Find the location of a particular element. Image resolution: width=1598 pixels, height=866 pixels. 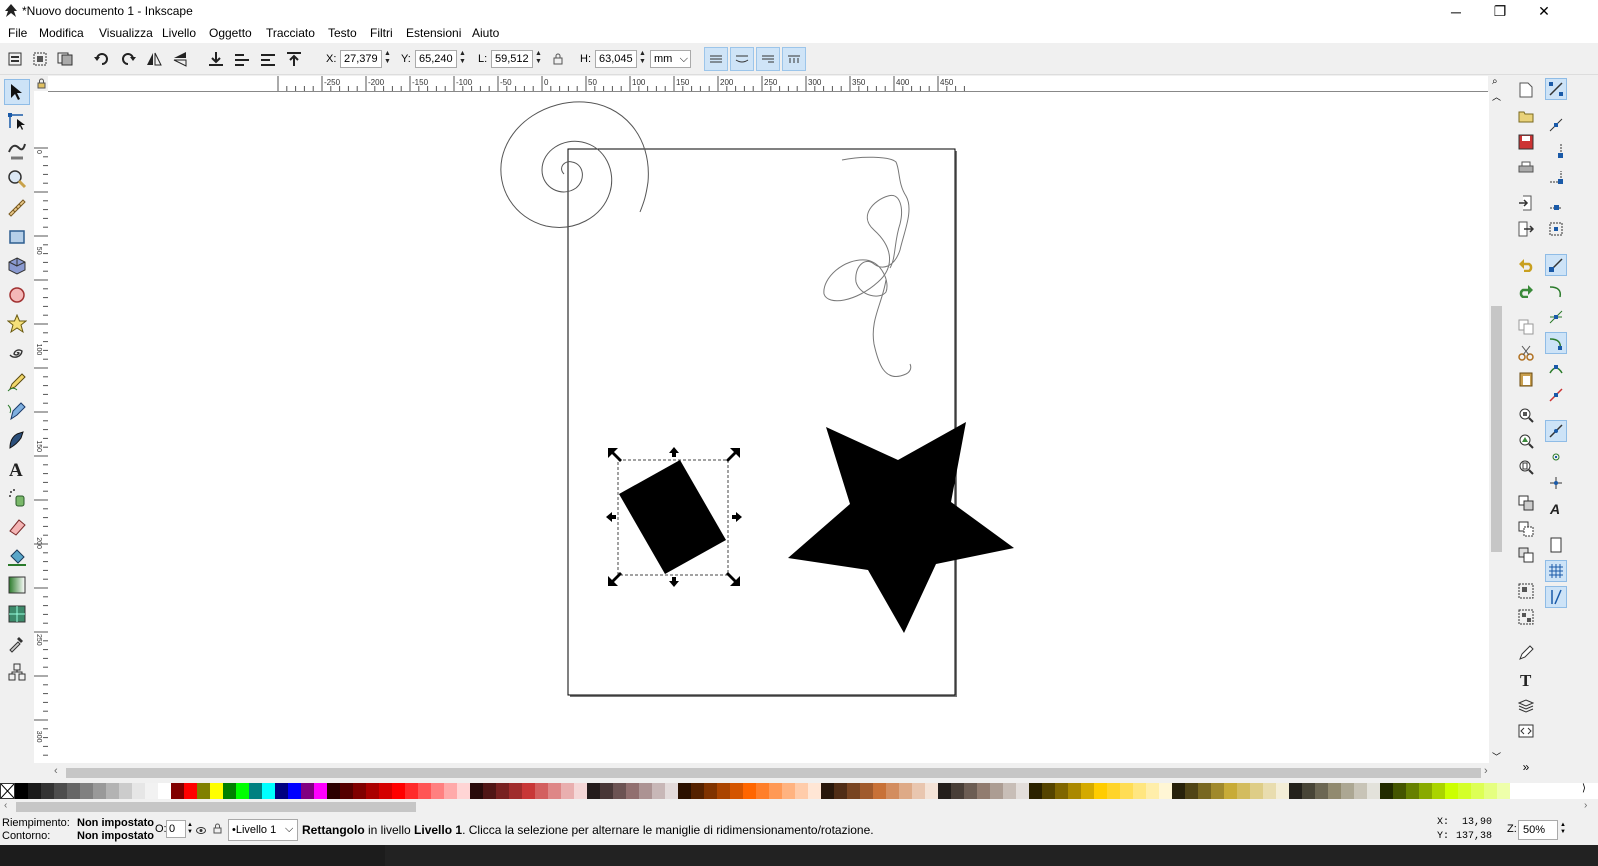

zoom-corner-icon: ⌕ is located at coordinates (1495, 81).